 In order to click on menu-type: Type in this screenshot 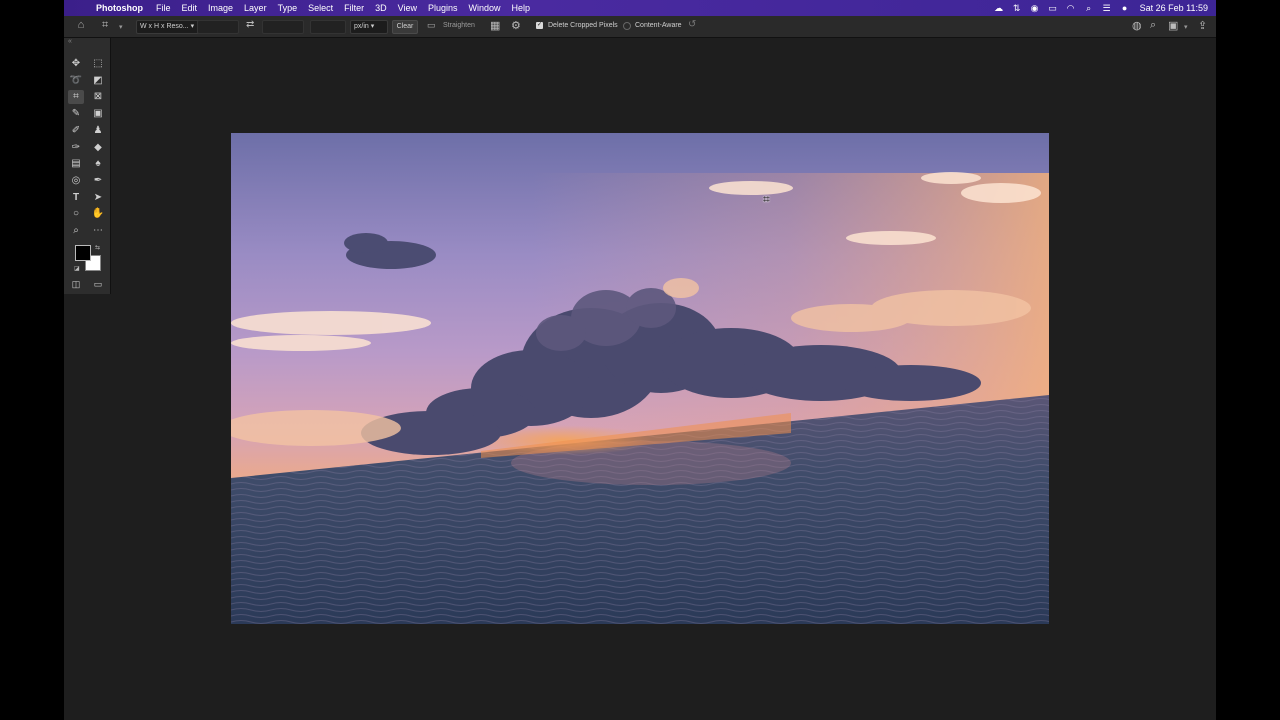, I will do `click(288, 8)`.